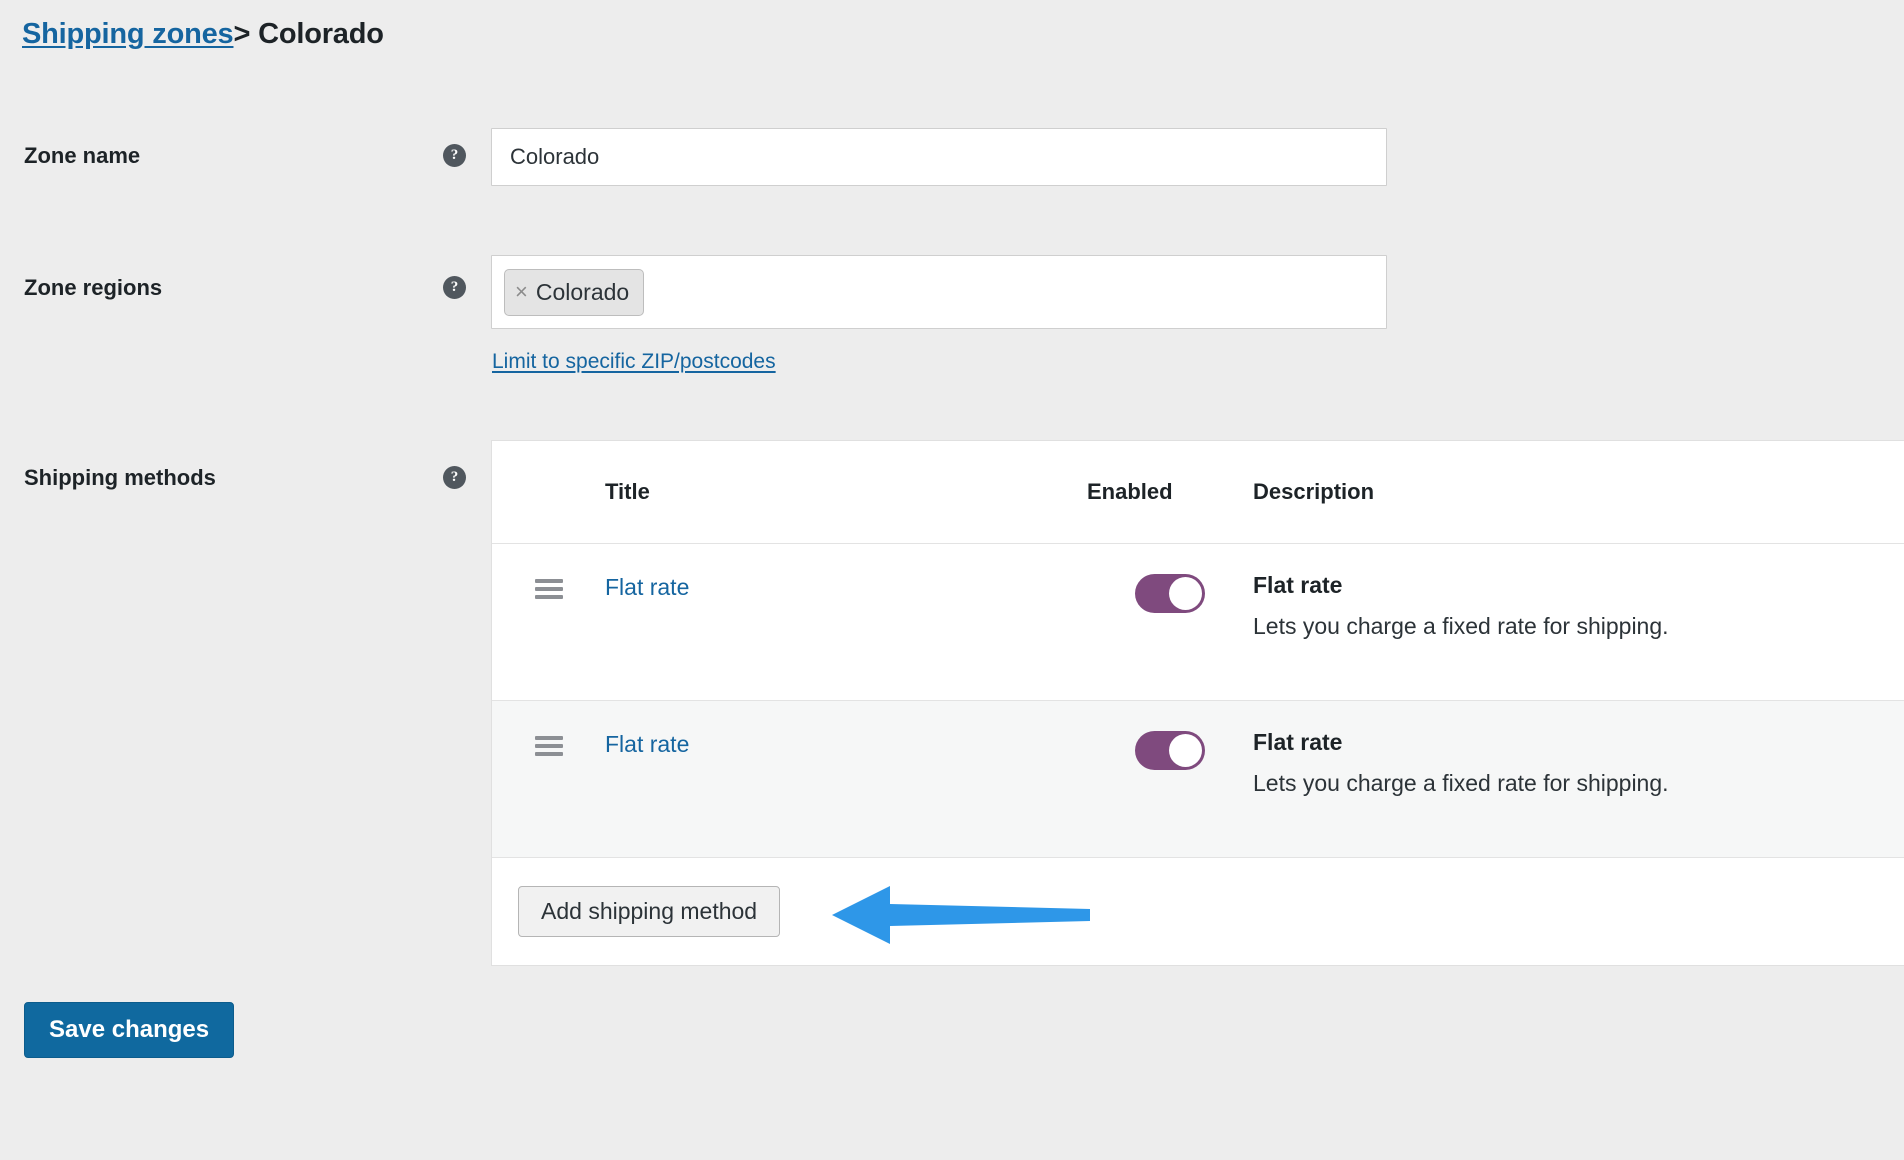 The image size is (1904, 1160). Describe the element at coordinates (627, 491) in the screenshot. I see `column-header-title: Title` at that location.